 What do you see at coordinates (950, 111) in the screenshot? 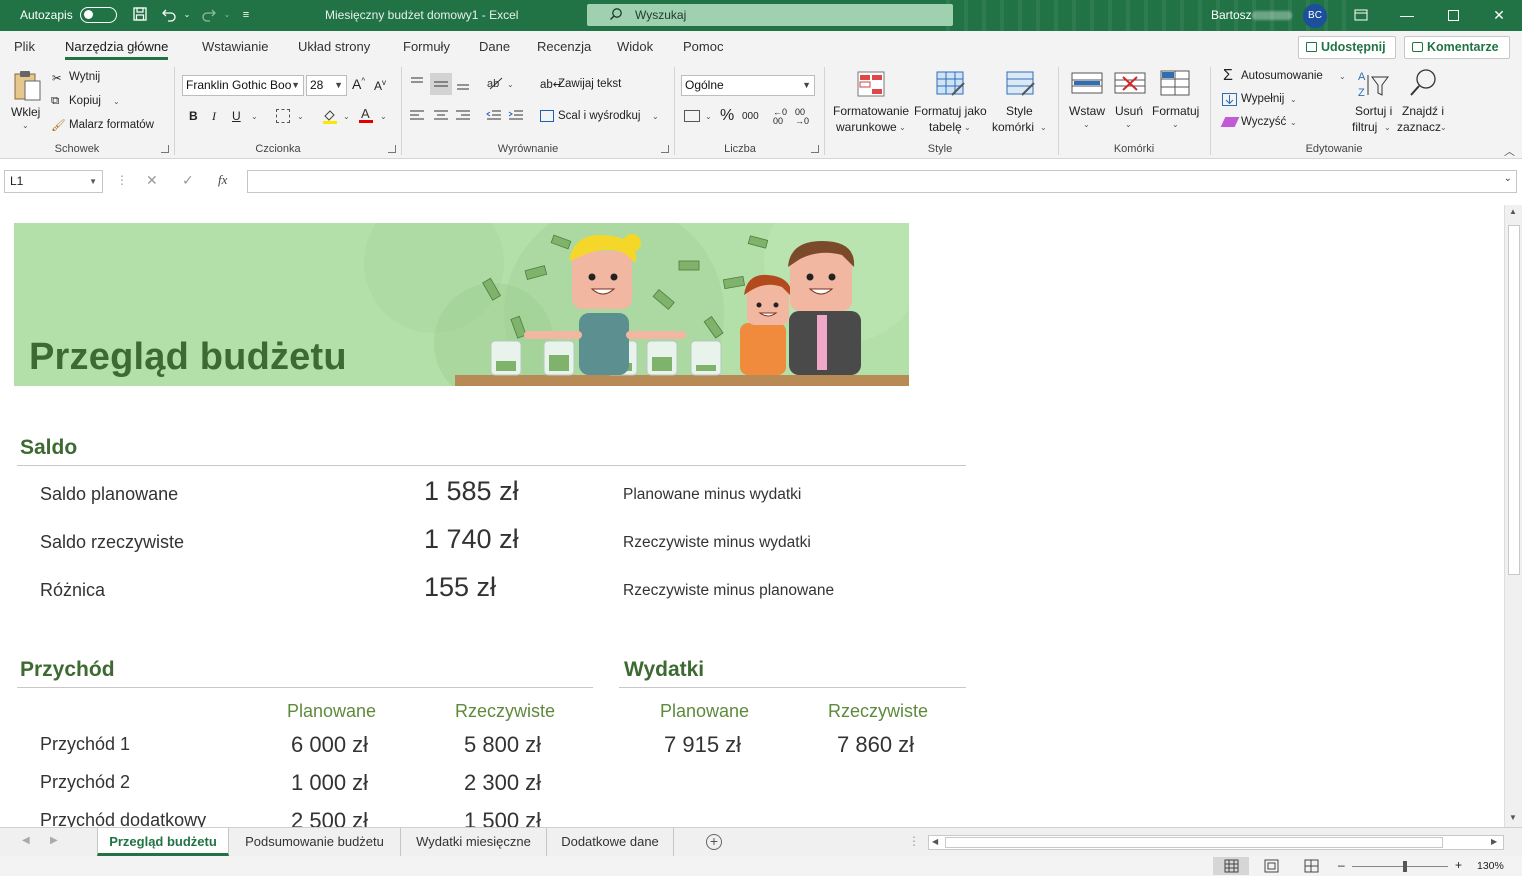
I see `format-as-table-label: Formatuj jako` at bounding box center [950, 111].